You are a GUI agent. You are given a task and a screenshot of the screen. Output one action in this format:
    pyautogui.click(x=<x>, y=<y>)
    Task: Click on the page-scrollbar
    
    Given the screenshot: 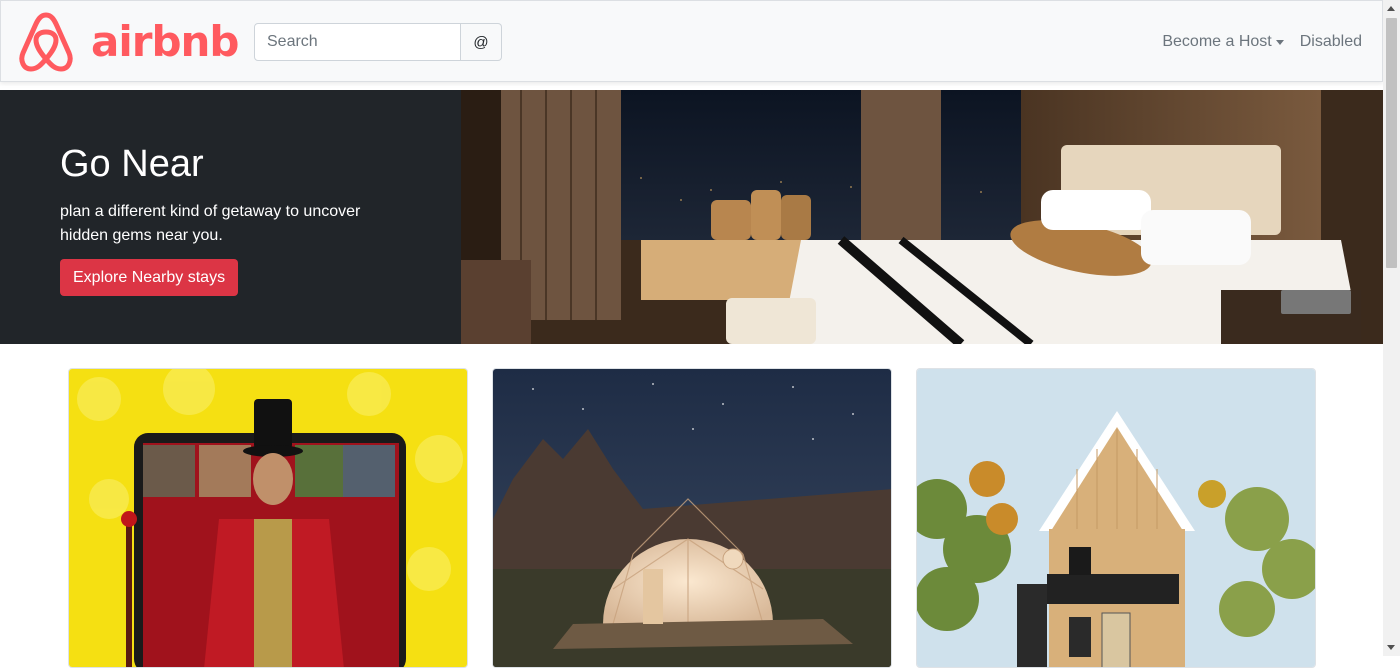 What is the action you would take?
    pyautogui.click(x=1391, y=328)
    